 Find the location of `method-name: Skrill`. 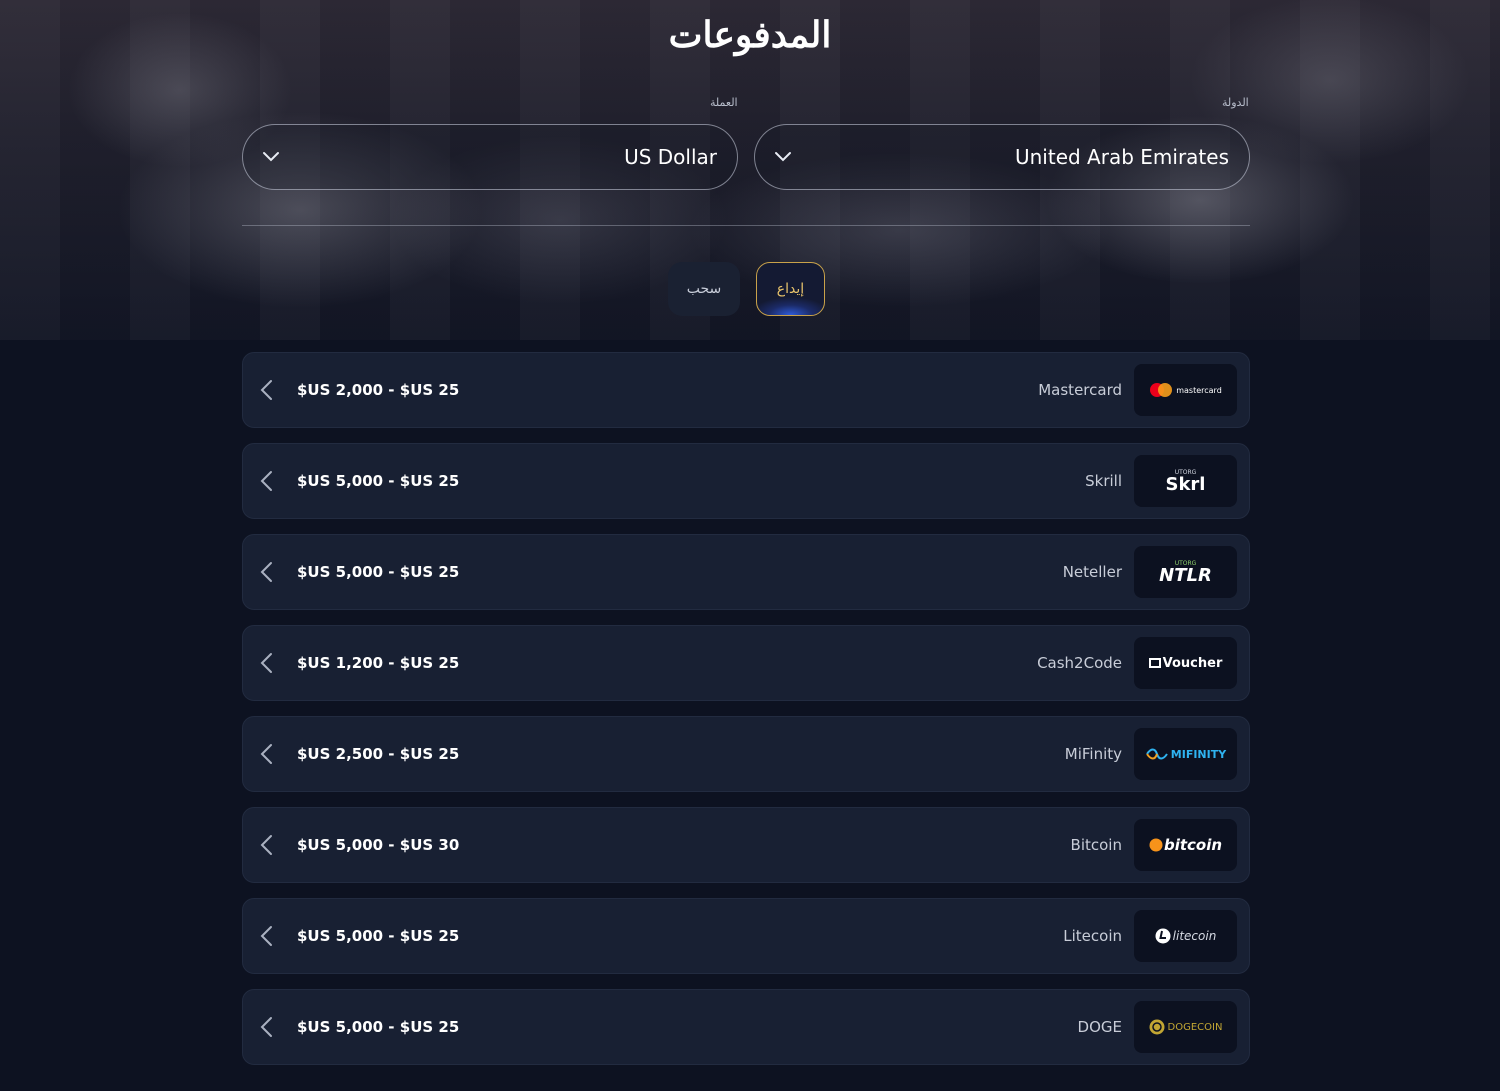

method-name: Skrill is located at coordinates (1103, 481).